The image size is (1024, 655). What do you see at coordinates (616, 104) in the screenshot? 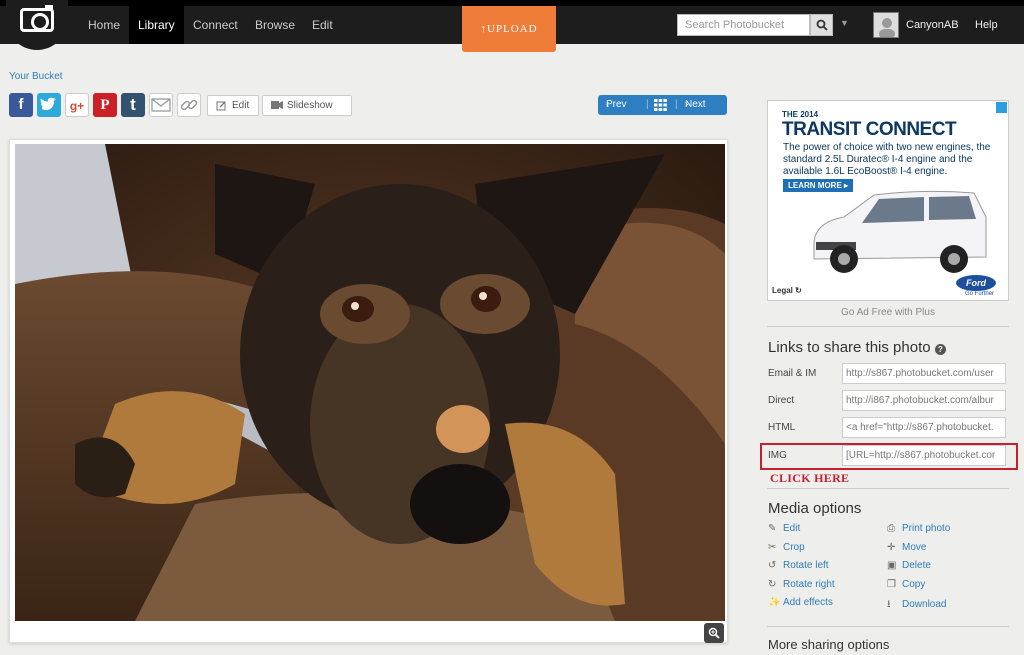
I see `prev-label: Prev` at bounding box center [616, 104].